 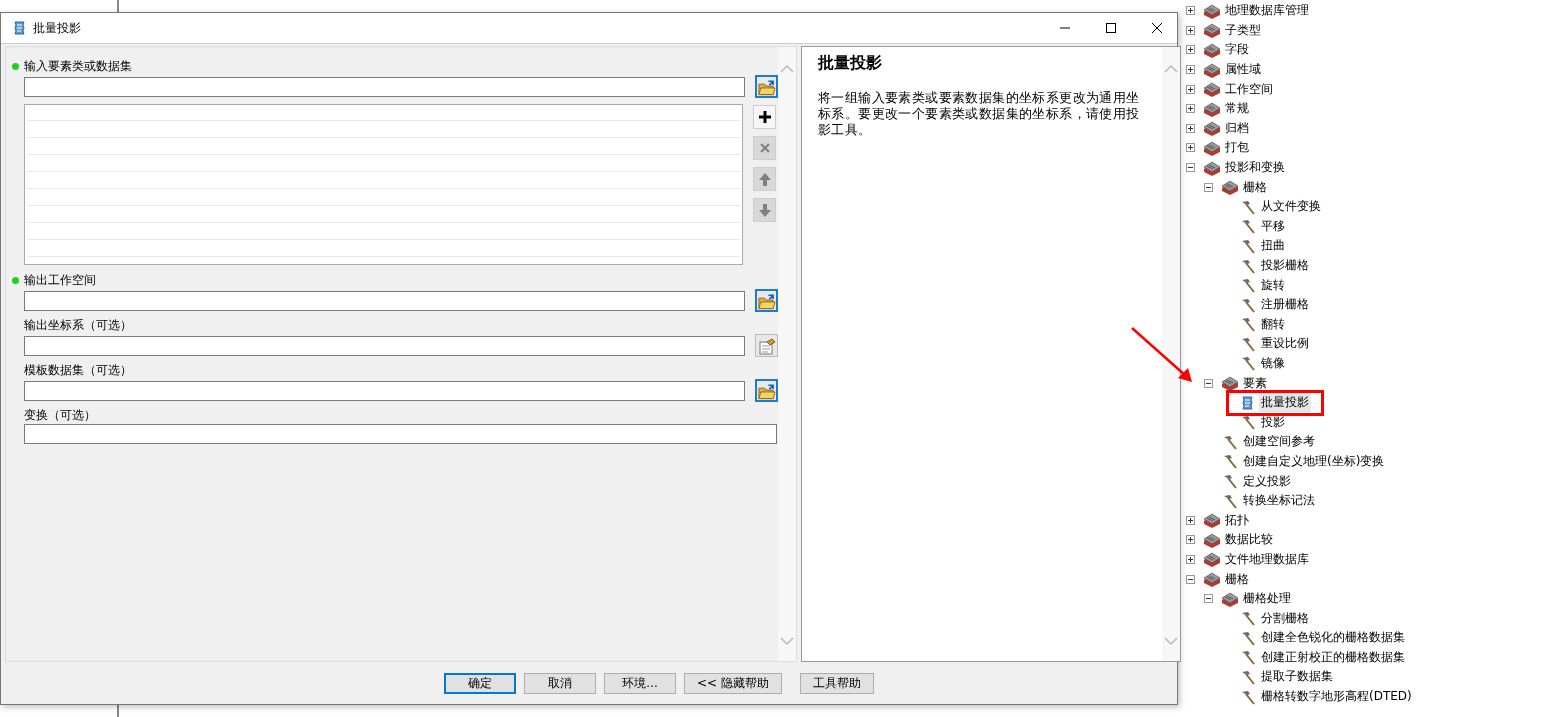 I want to click on maximize-icon, so click(x=1111, y=28).